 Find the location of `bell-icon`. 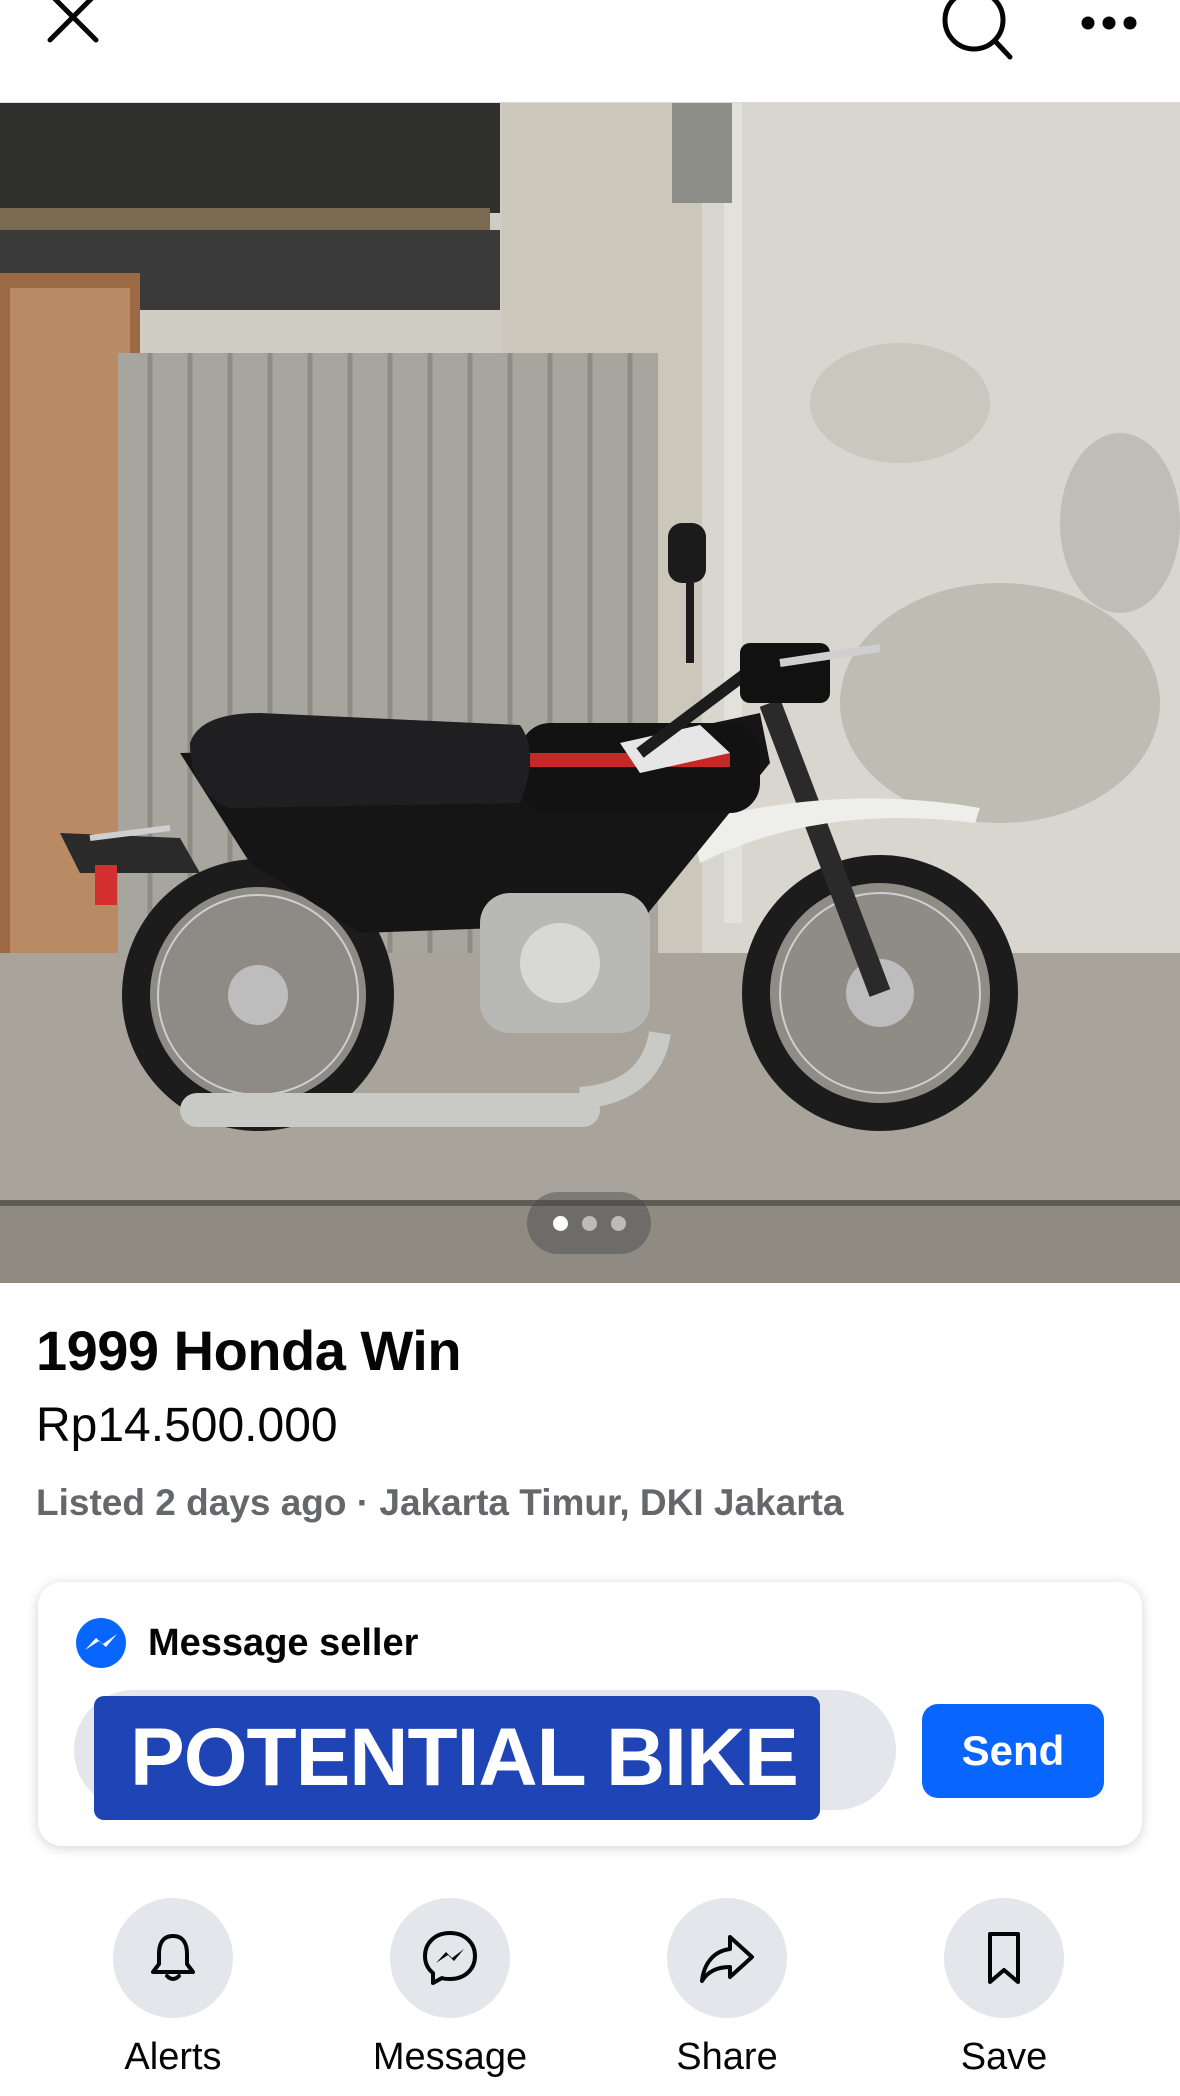

bell-icon is located at coordinates (173, 1957).